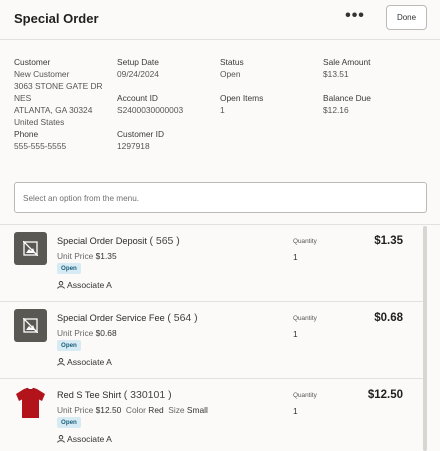 This screenshot has width=440, height=451. I want to click on list-scrollbar, so click(425, 338).